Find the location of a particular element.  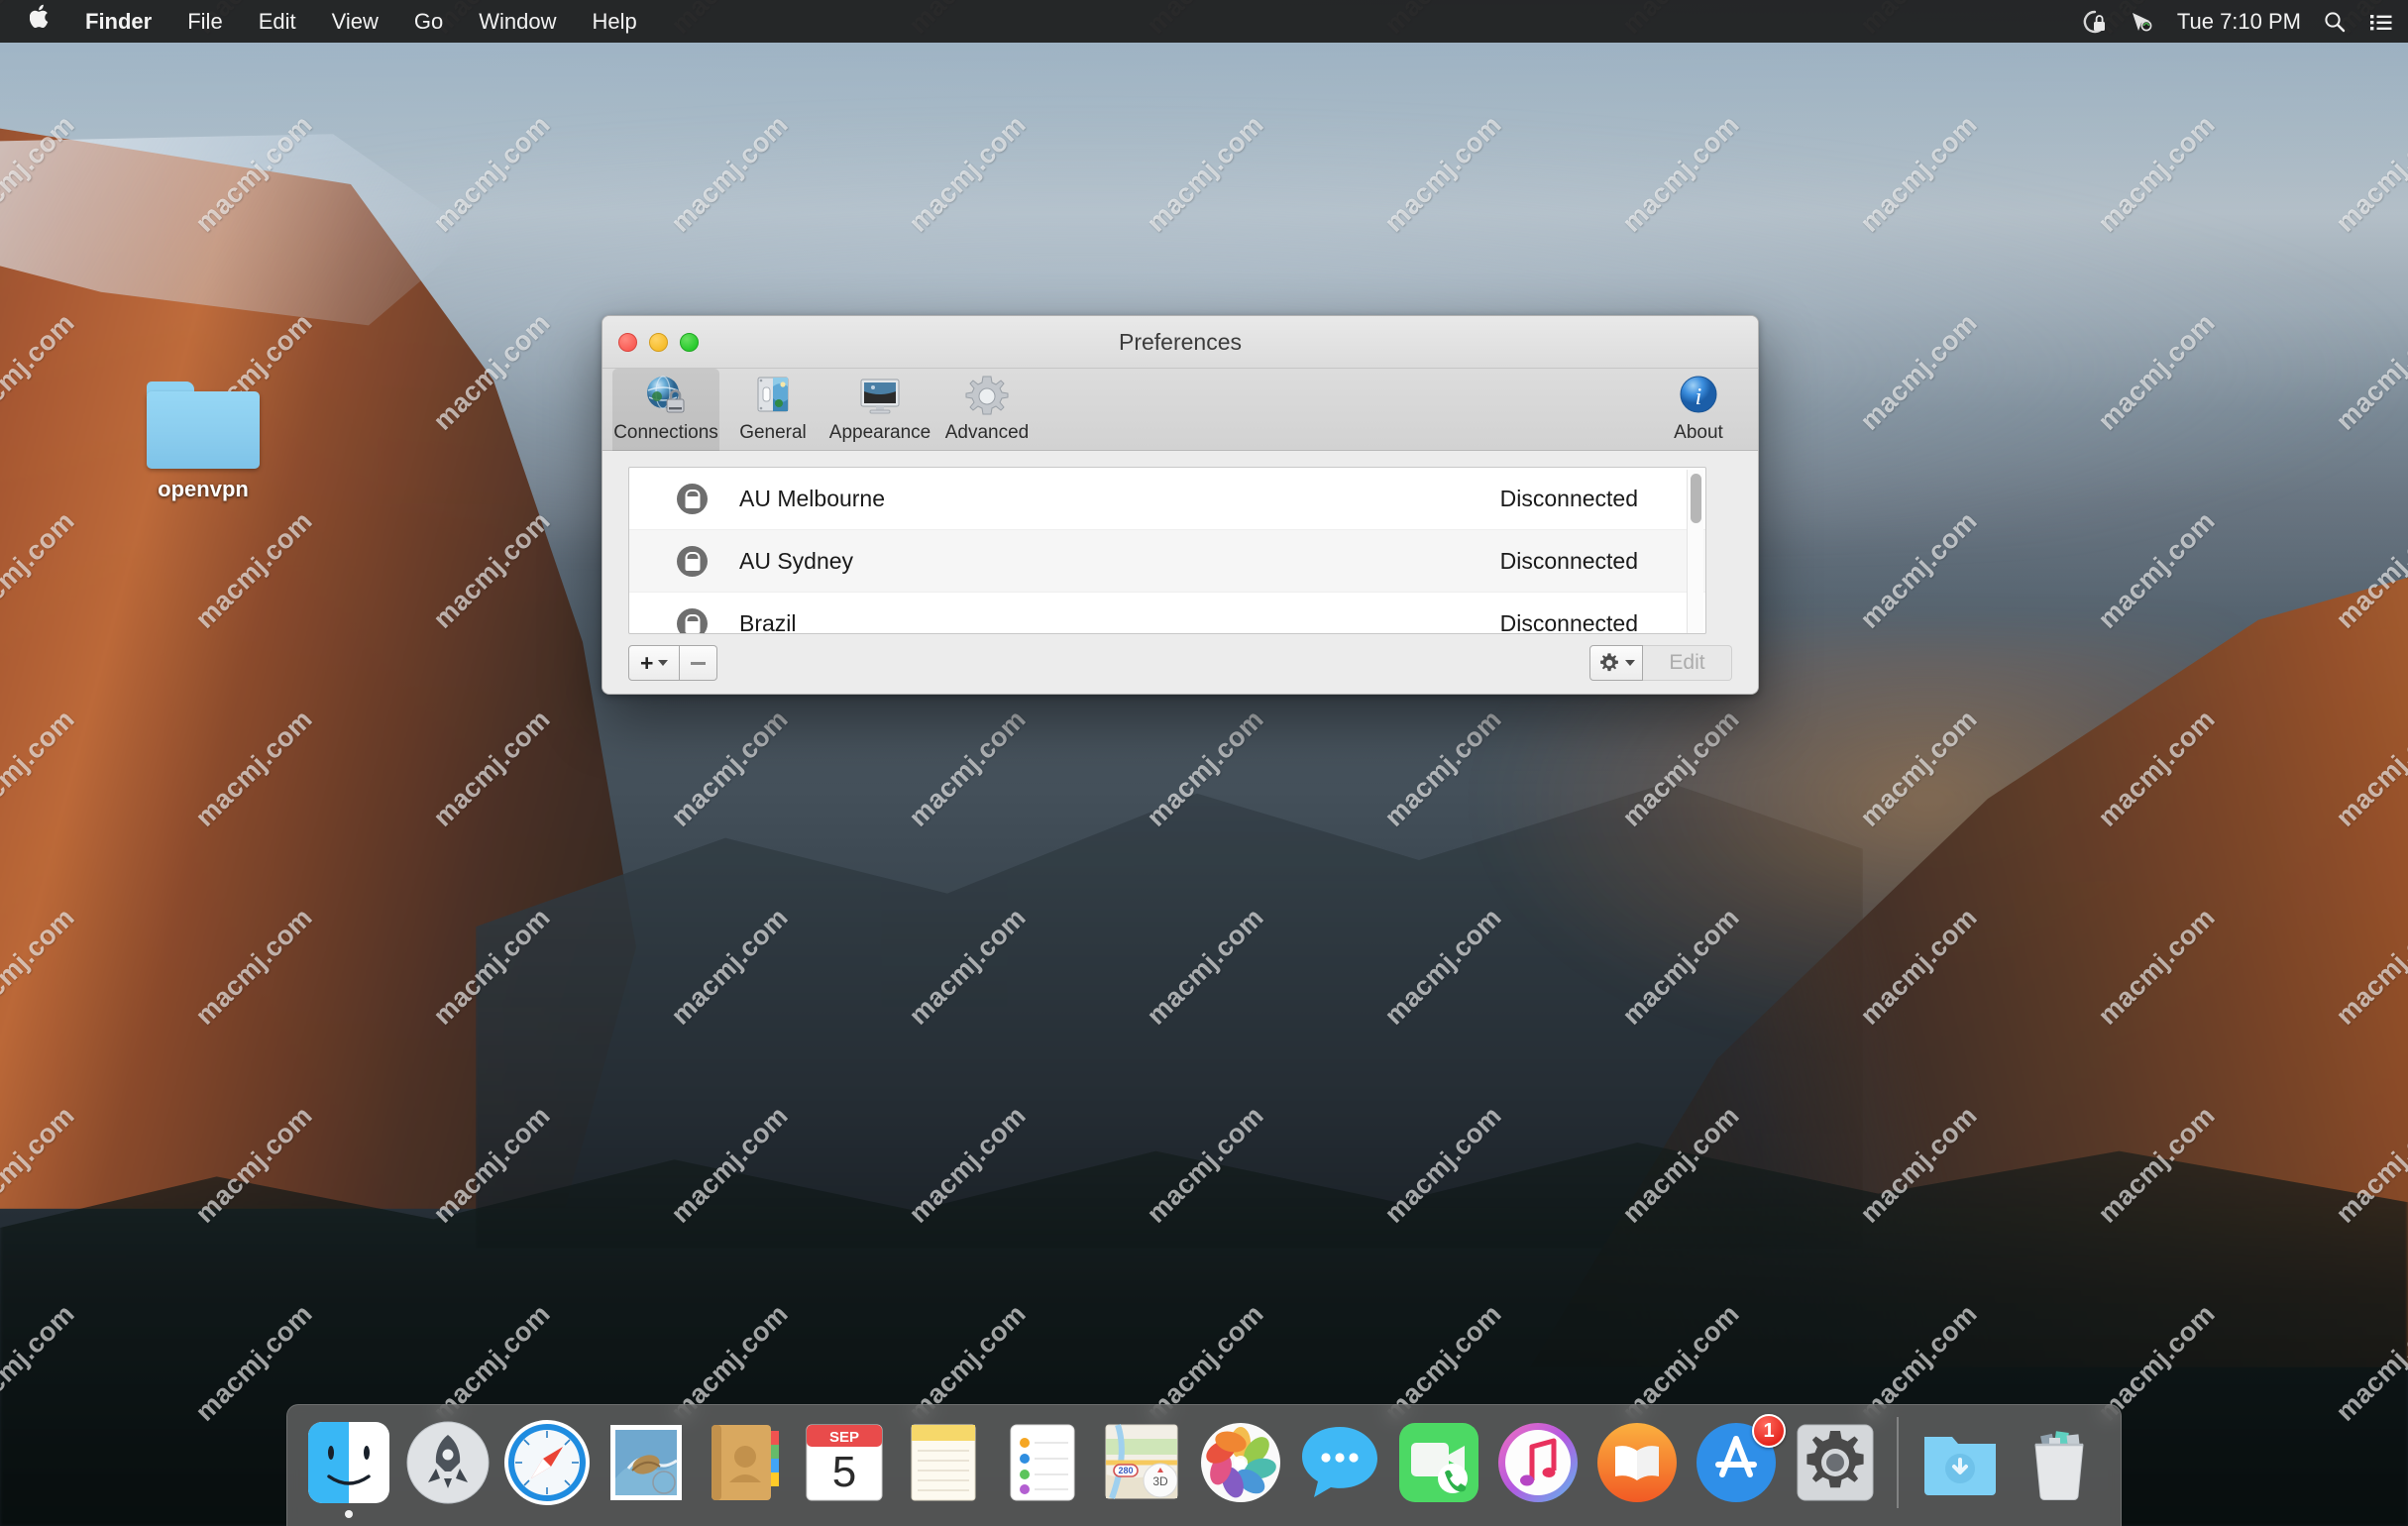

dock-item-facetime is located at coordinates (1438, 1470).